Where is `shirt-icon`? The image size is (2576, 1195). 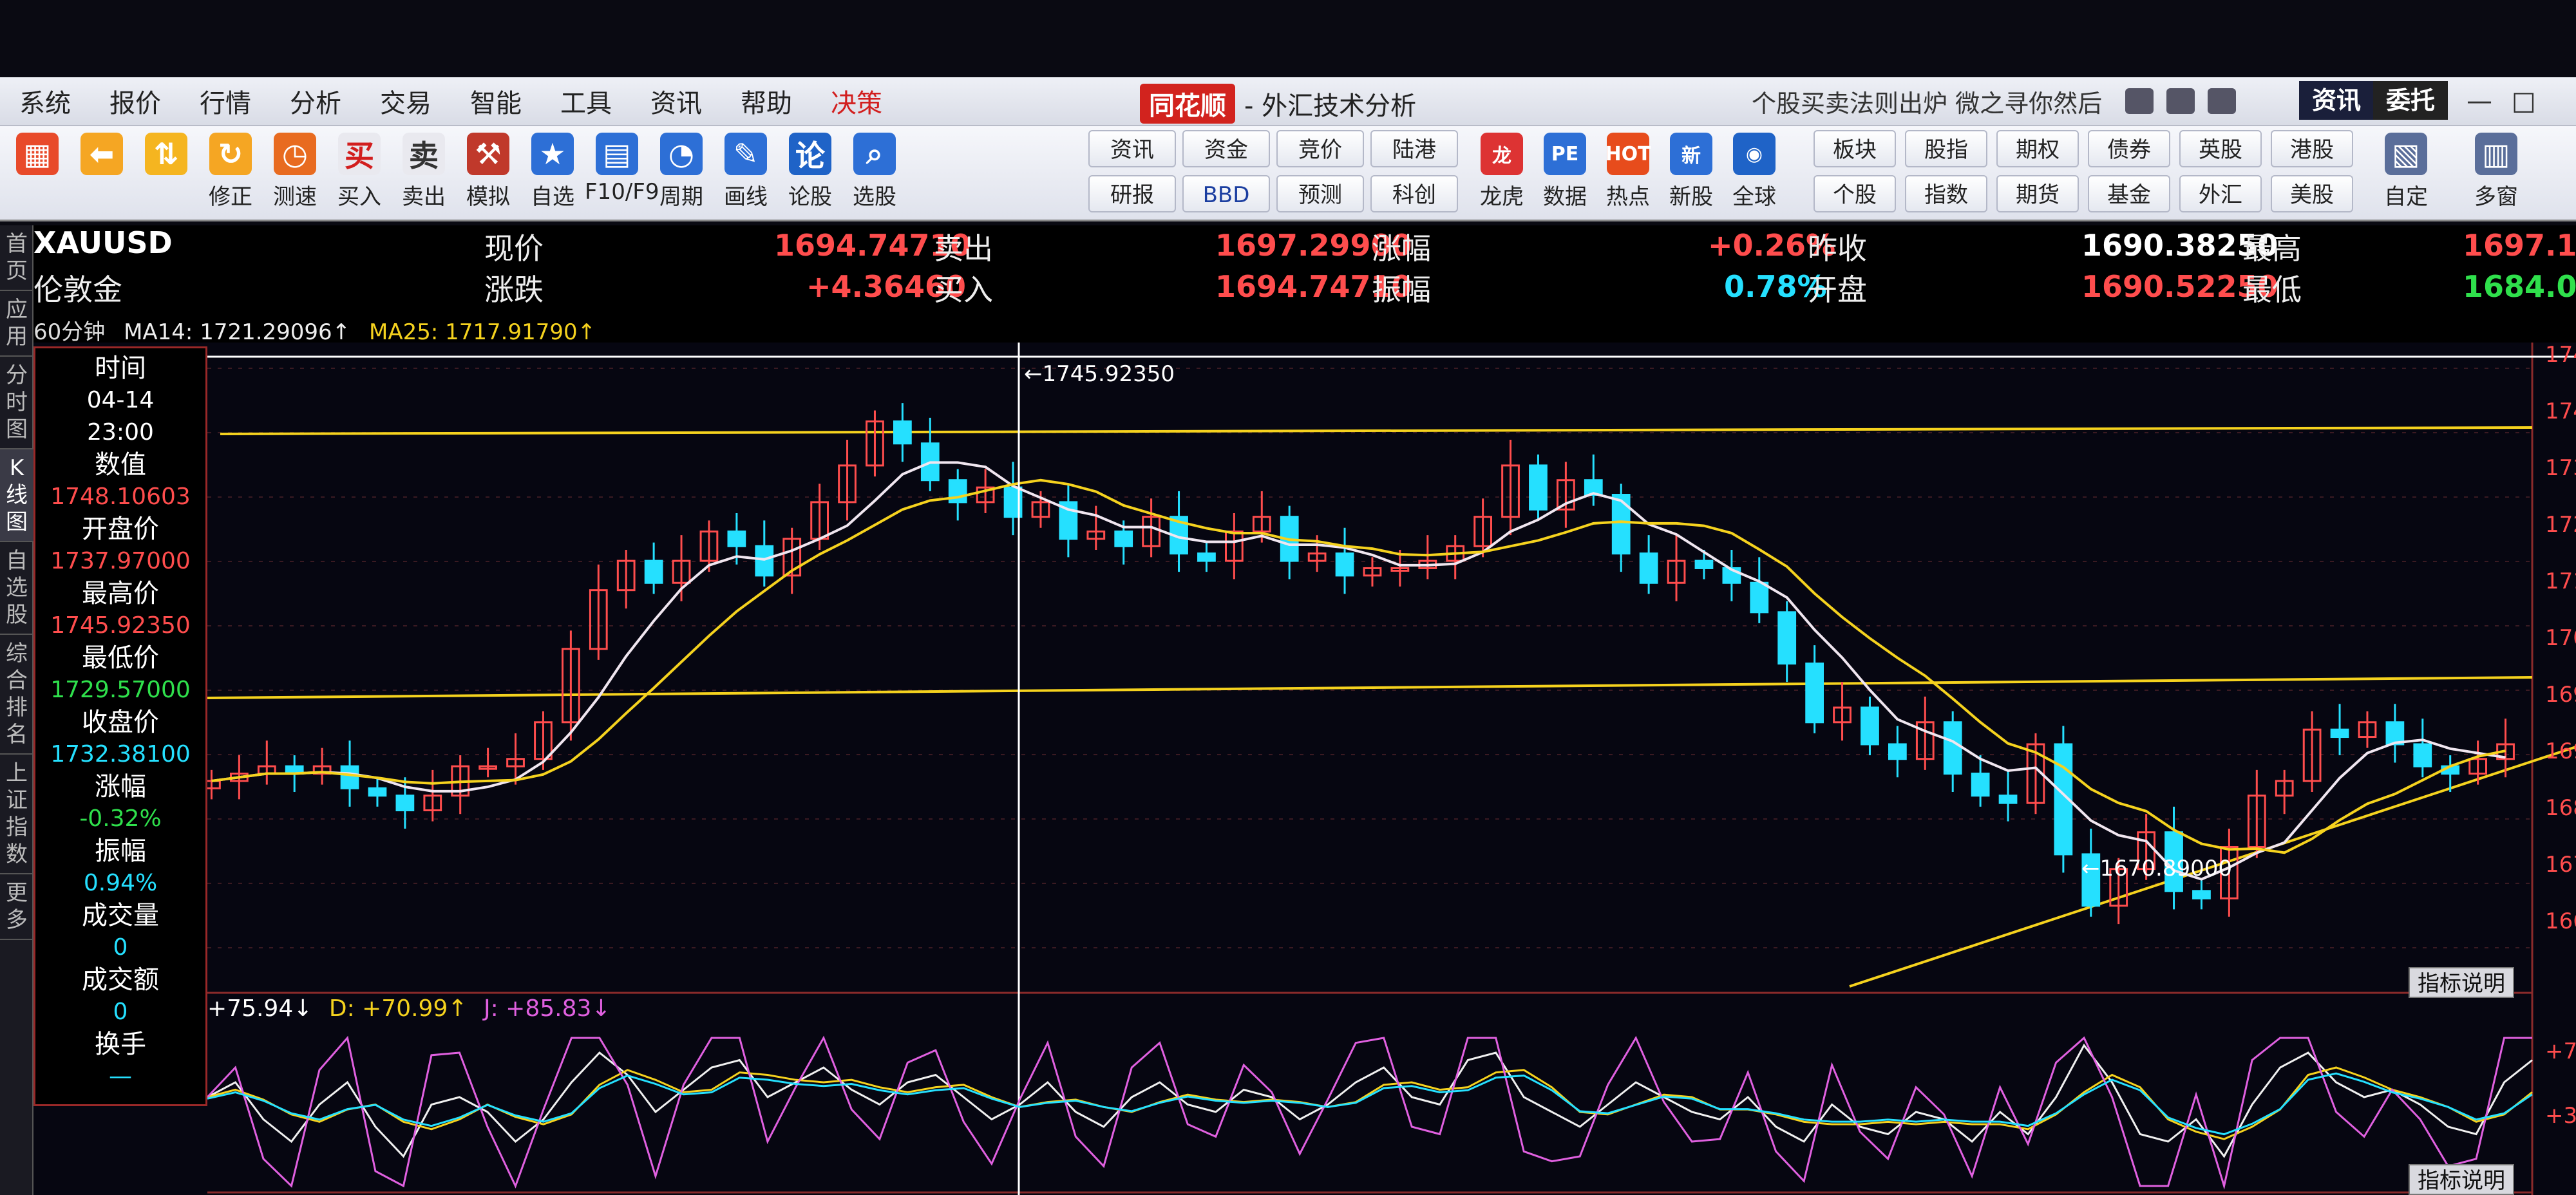 shirt-icon is located at coordinates (2222, 101).